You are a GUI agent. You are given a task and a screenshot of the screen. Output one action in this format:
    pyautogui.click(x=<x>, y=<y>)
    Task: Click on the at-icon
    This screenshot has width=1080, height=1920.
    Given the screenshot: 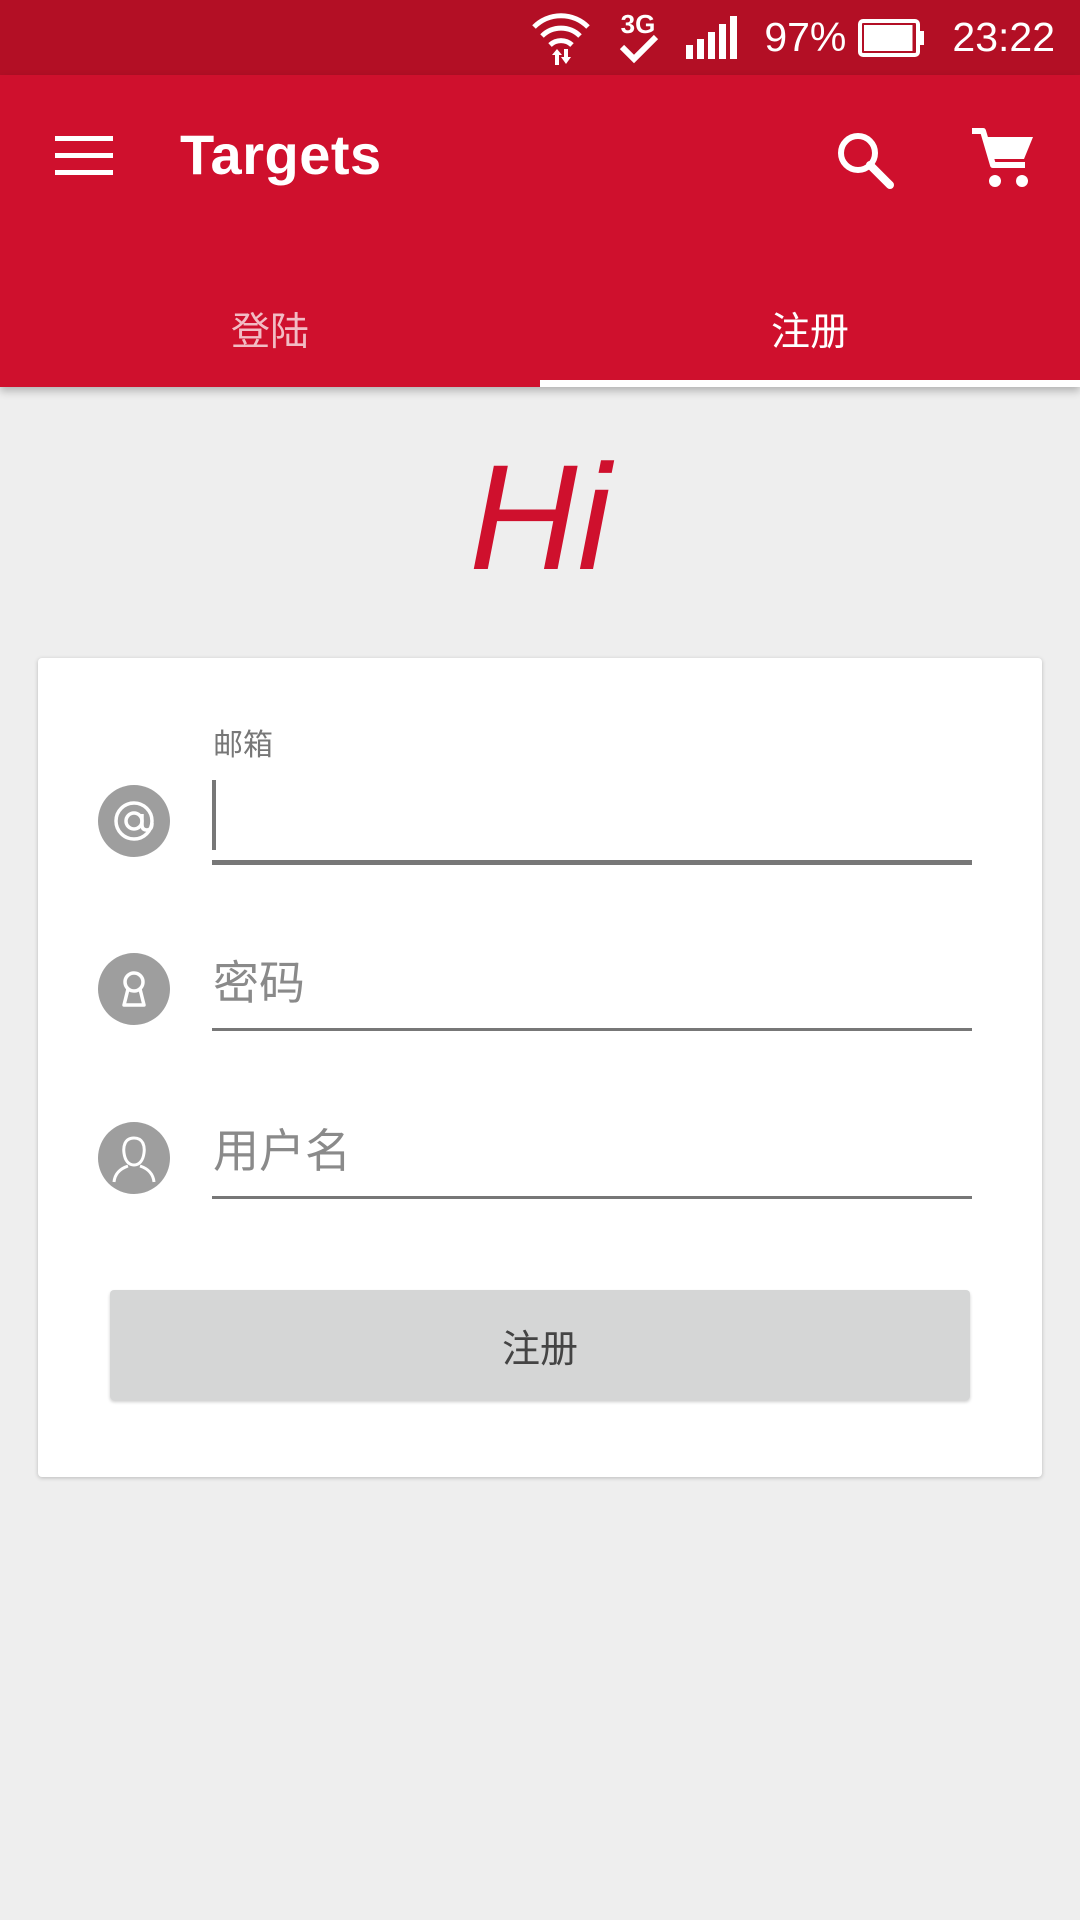 What is the action you would take?
    pyautogui.click(x=134, y=821)
    